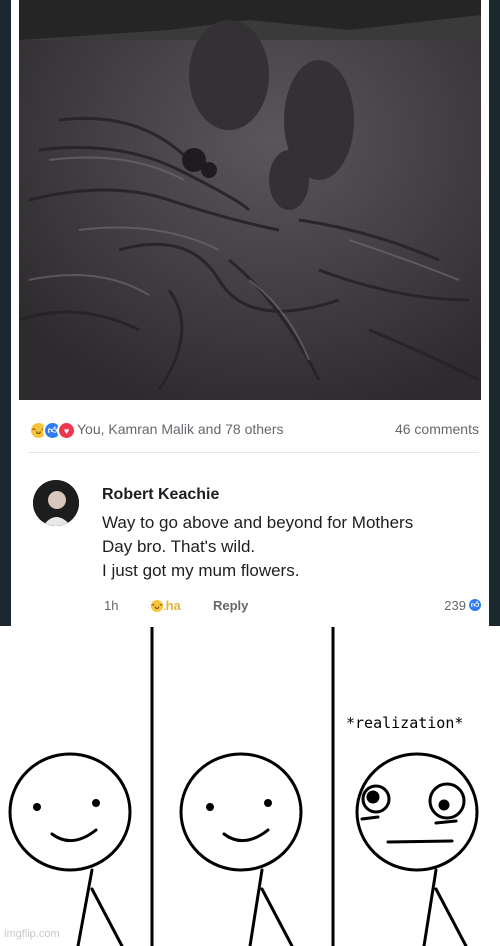 This screenshot has width=500, height=946. What do you see at coordinates (111, 605) in the screenshot?
I see `comment-time: 1h` at bounding box center [111, 605].